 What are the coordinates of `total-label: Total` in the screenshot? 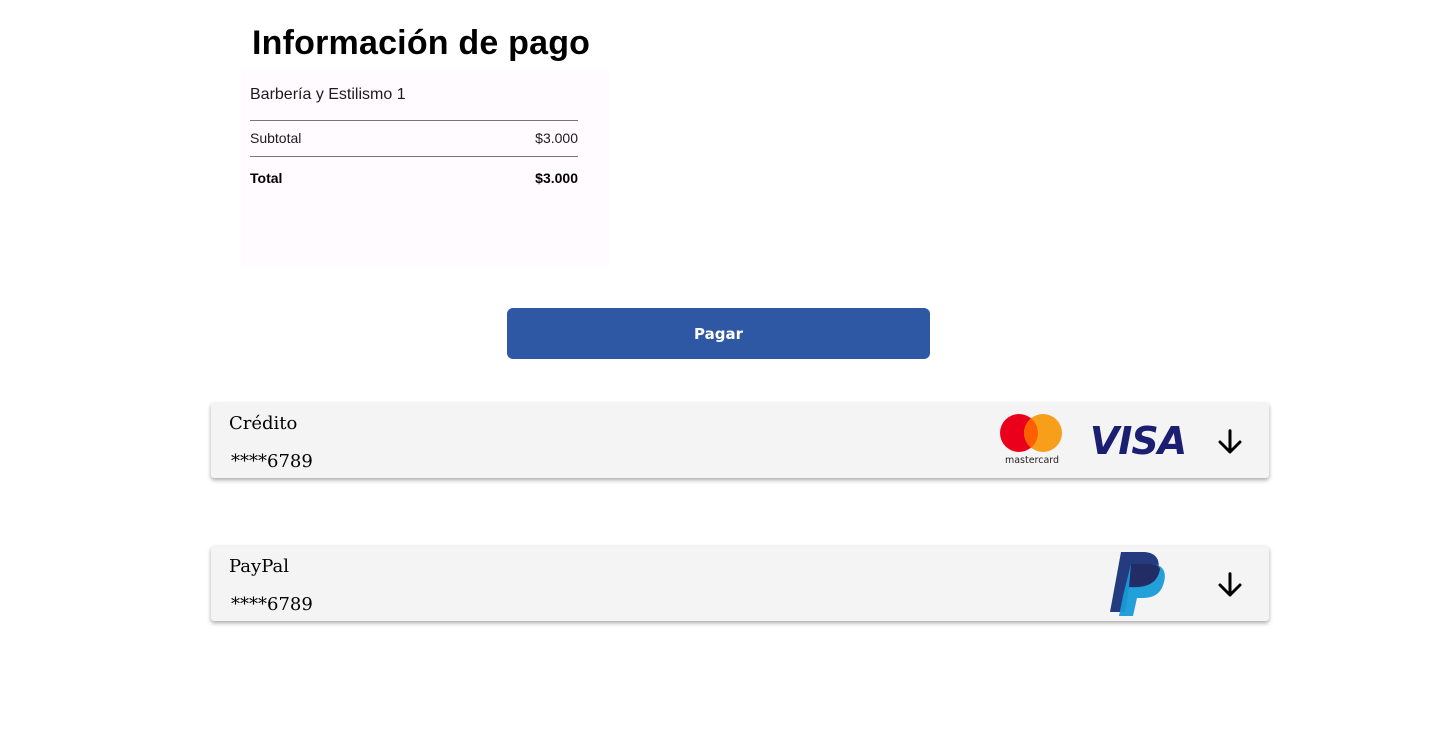 It's located at (266, 178).